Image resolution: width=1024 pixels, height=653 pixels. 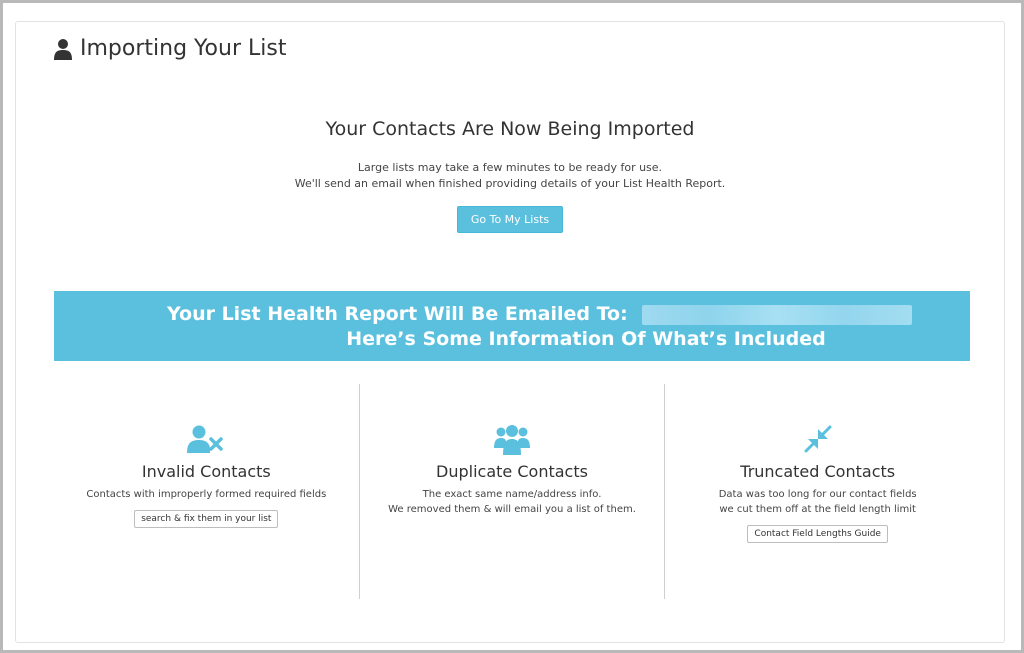 What do you see at coordinates (183, 48) in the screenshot?
I see `page-title-text: Importing Your List` at bounding box center [183, 48].